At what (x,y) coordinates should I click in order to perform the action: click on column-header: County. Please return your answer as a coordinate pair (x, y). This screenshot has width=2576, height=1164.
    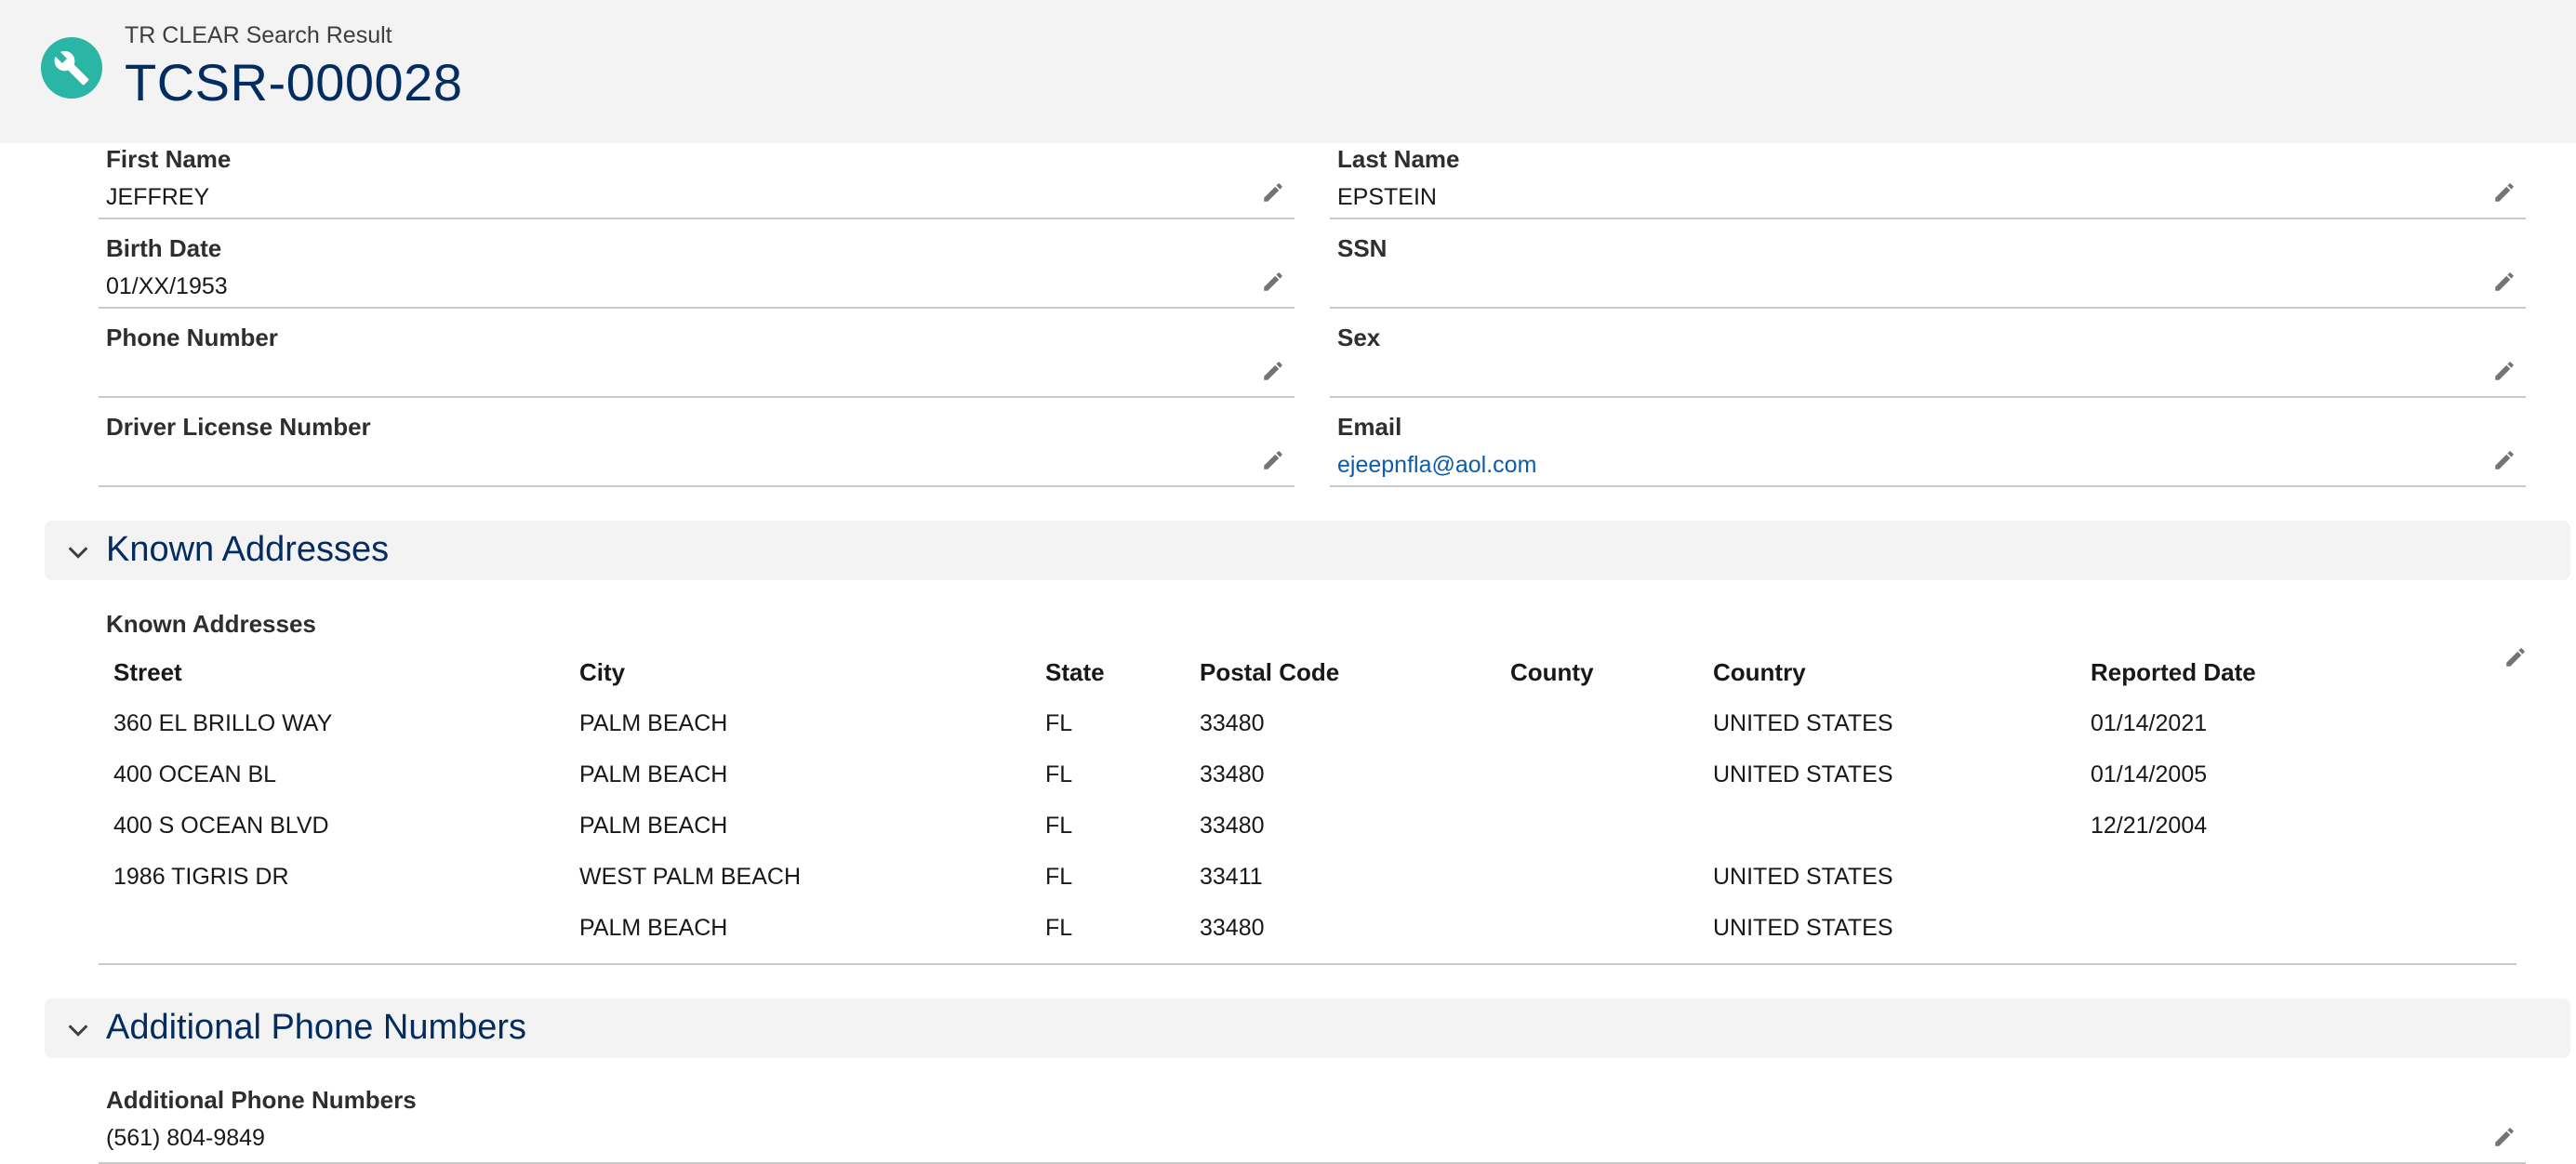
    Looking at the image, I should click on (1552, 672).